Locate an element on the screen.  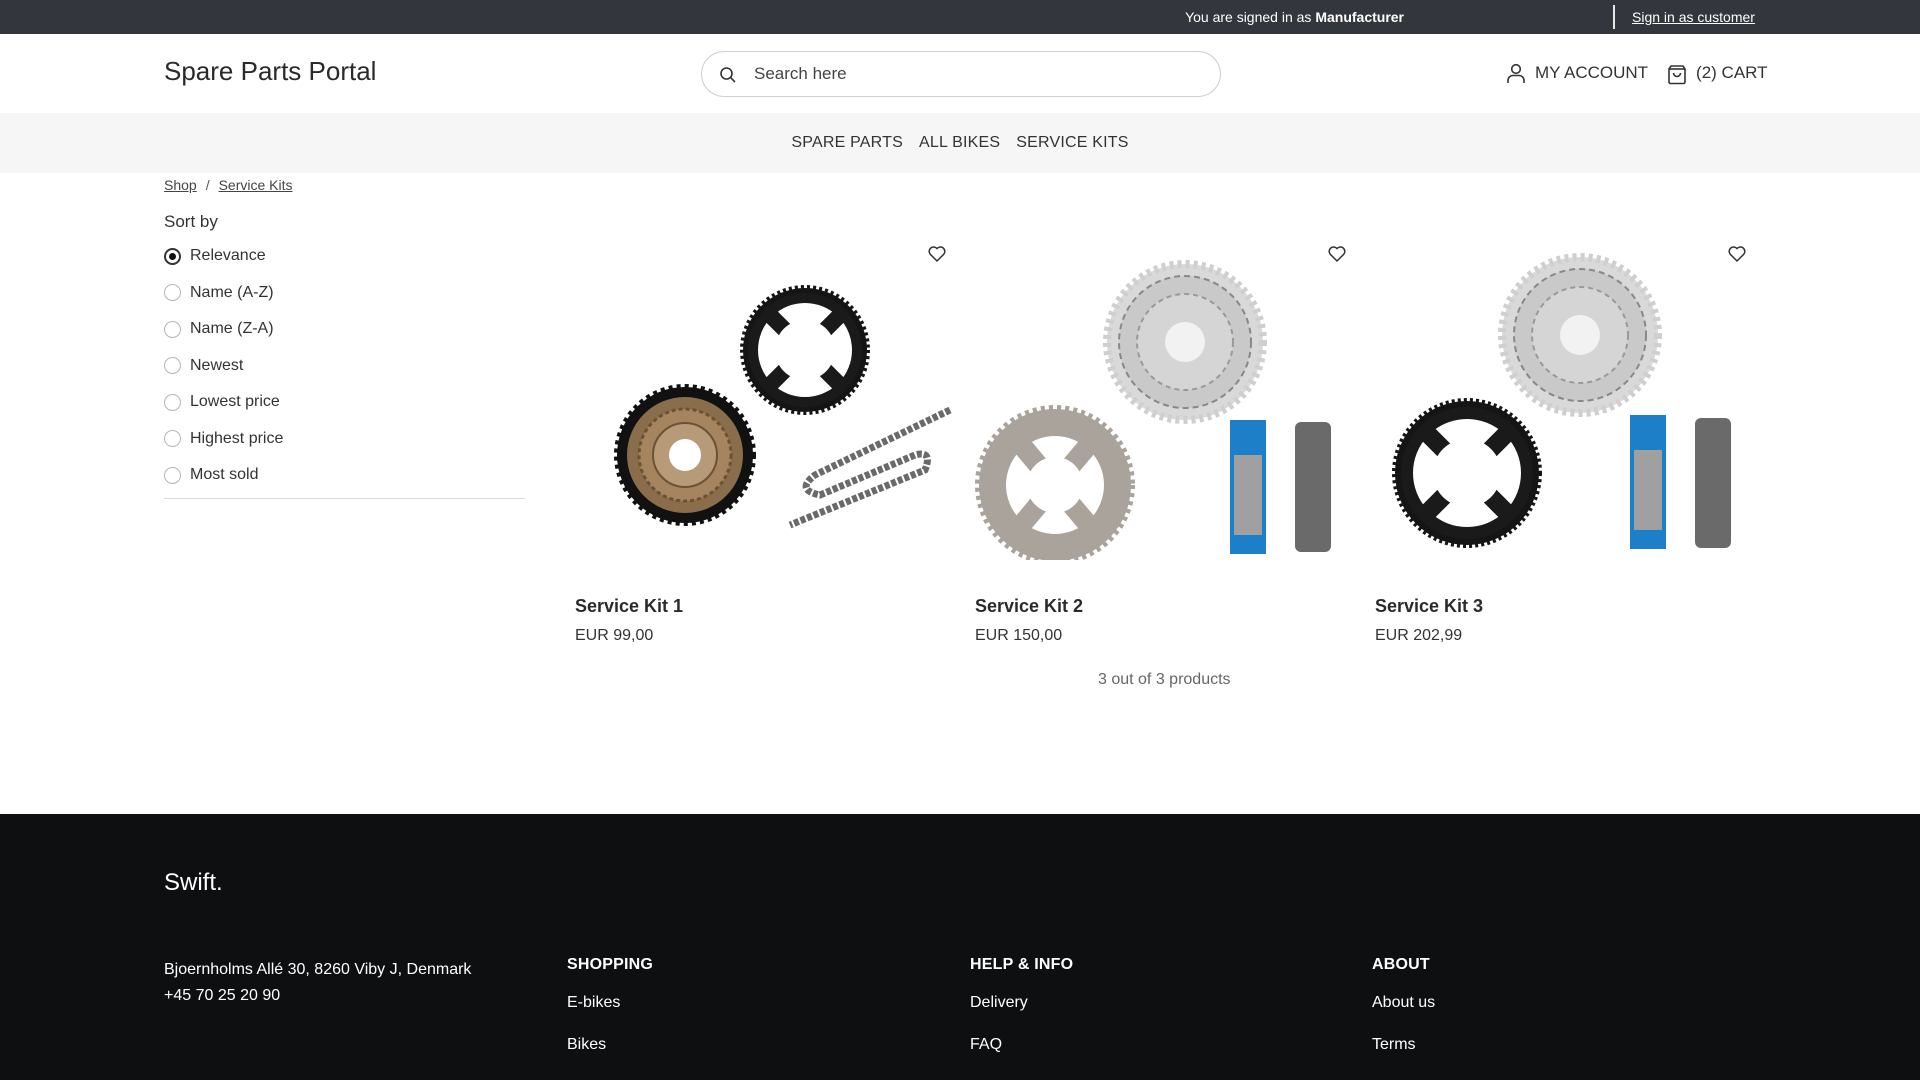
sort-option-label: Relevance is located at coordinates (228, 256).